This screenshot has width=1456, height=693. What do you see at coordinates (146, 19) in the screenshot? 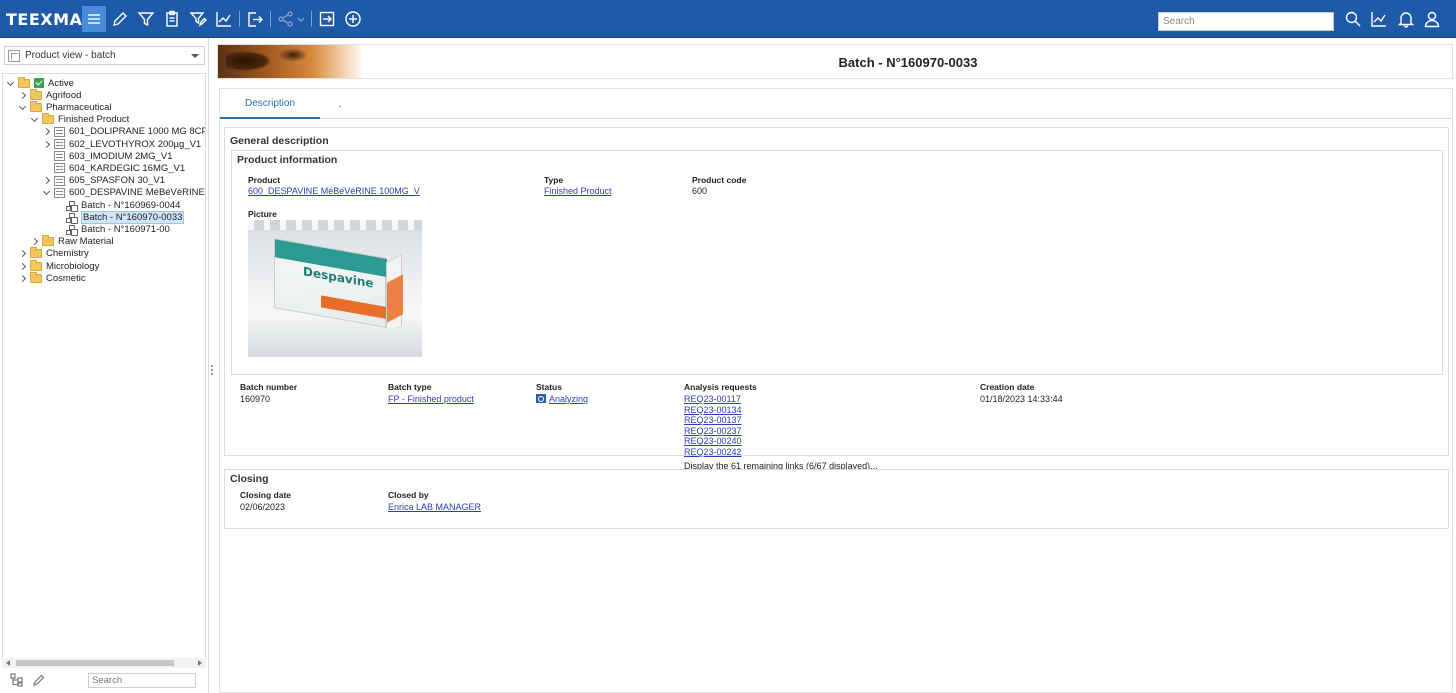
I see `filter-icon` at bounding box center [146, 19].